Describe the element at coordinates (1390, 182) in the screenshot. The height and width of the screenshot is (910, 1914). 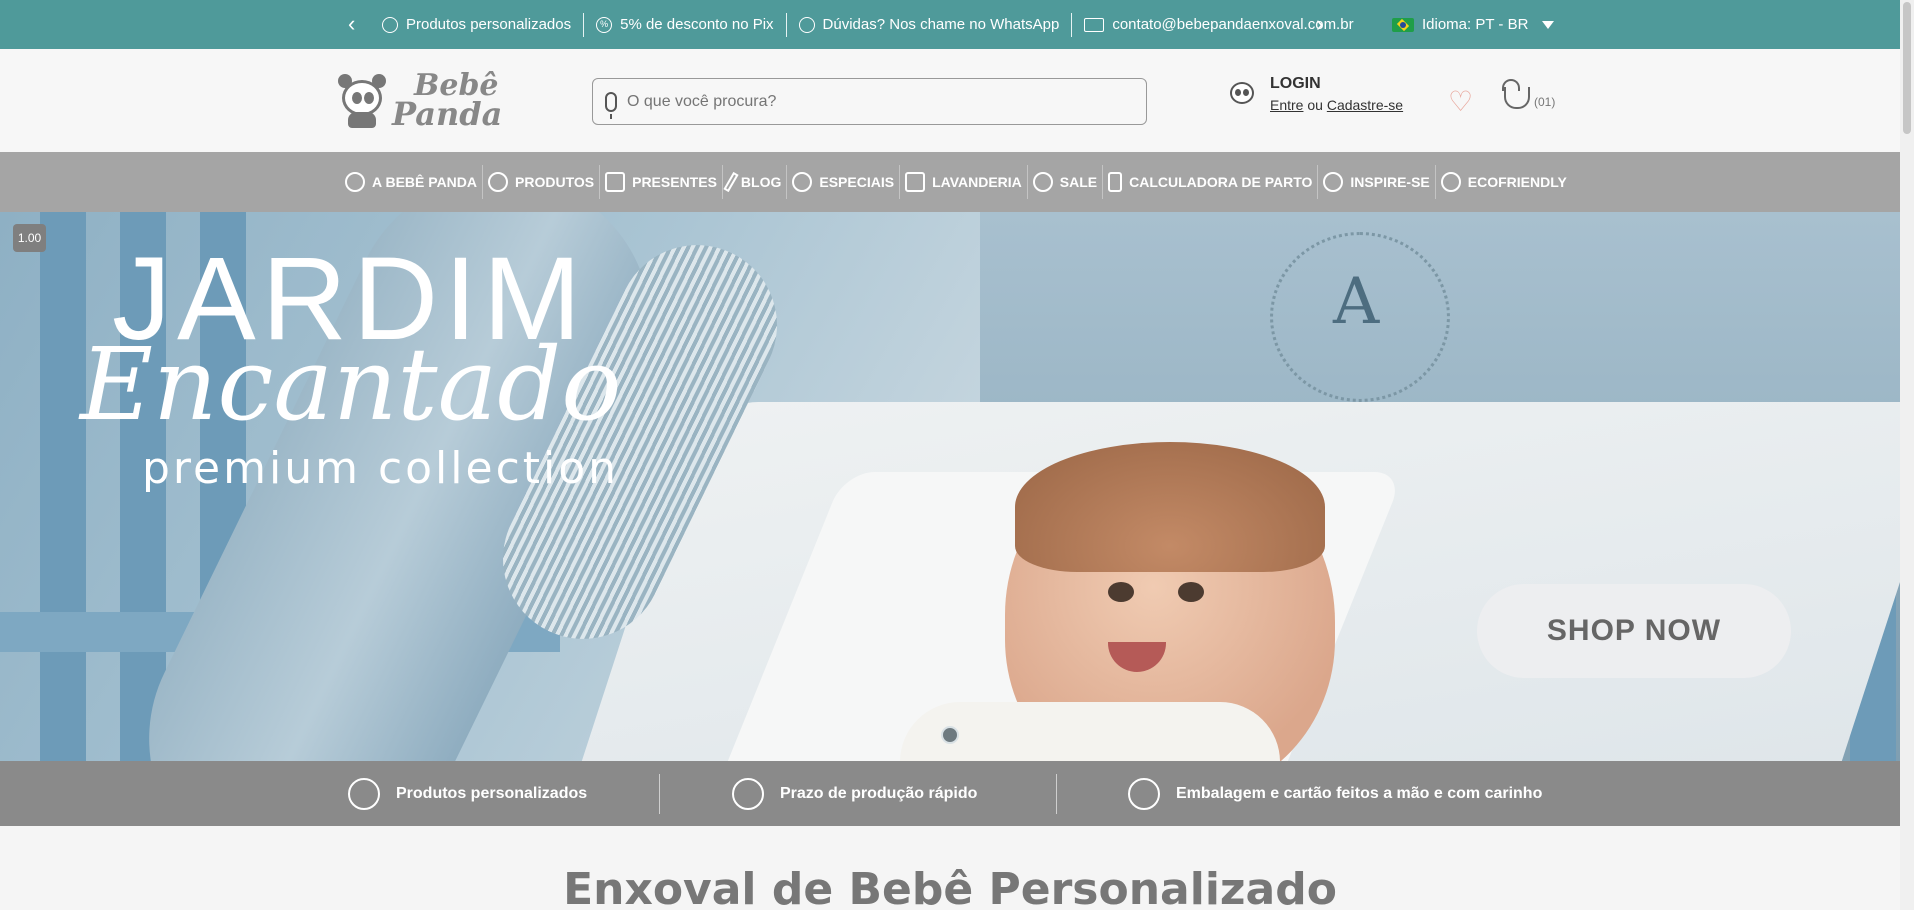
I see `nav-label: INSPIRE-SE` at that location.